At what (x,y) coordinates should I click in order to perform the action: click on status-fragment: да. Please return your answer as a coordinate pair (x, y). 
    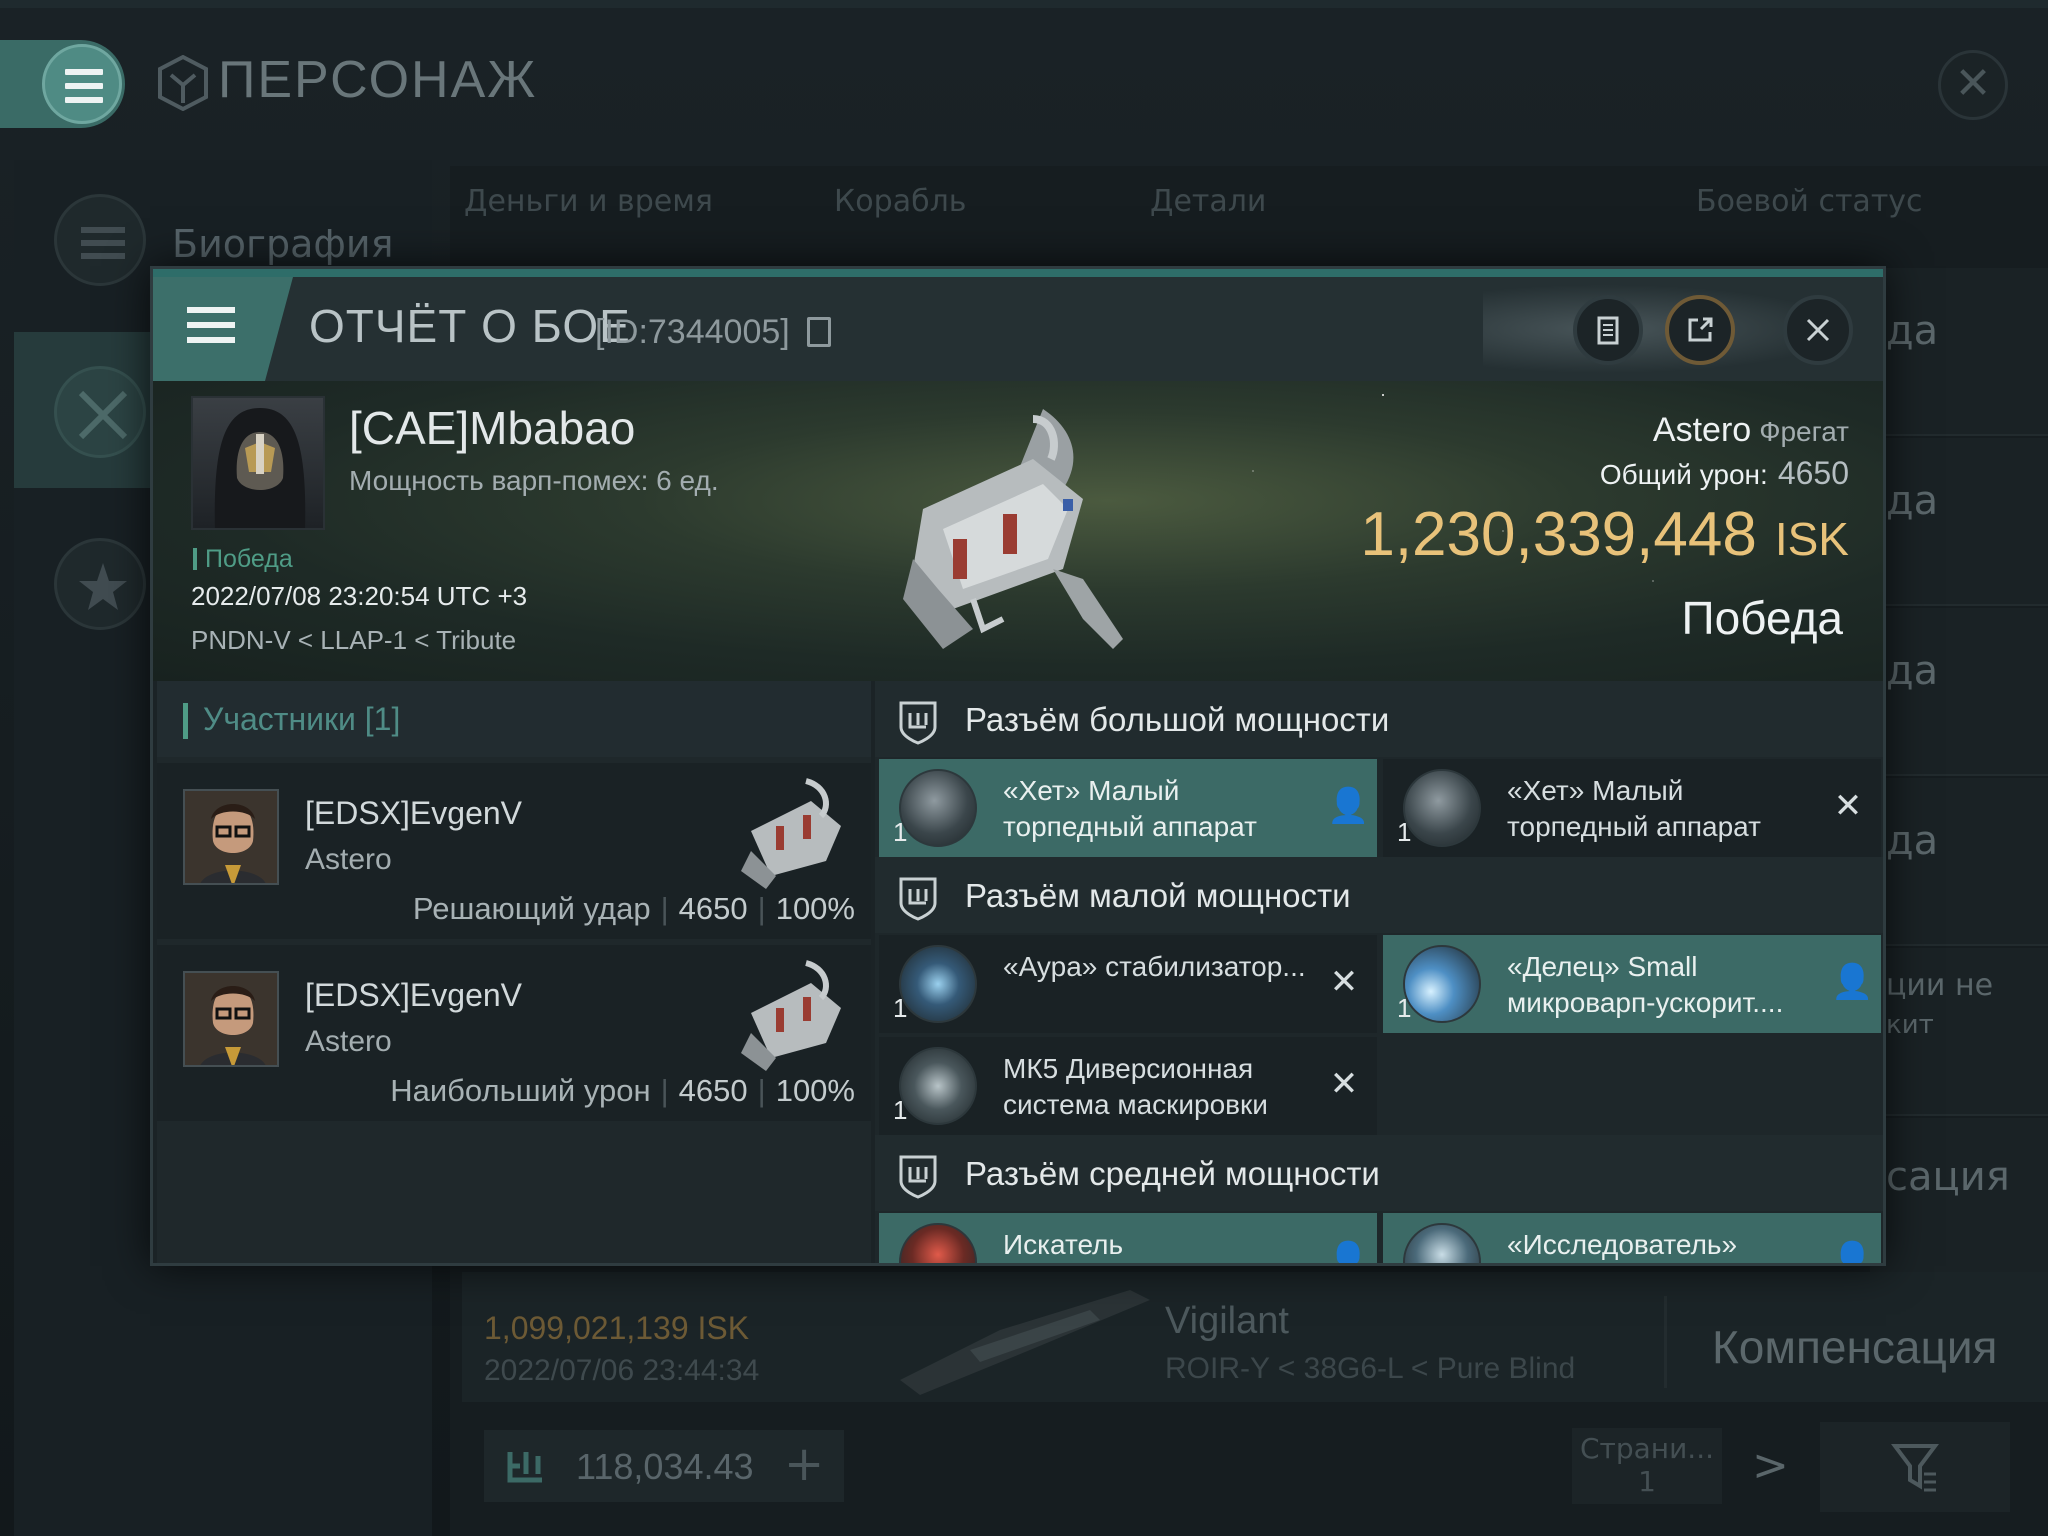
    Looking at the image, I should click on (1912, 331).